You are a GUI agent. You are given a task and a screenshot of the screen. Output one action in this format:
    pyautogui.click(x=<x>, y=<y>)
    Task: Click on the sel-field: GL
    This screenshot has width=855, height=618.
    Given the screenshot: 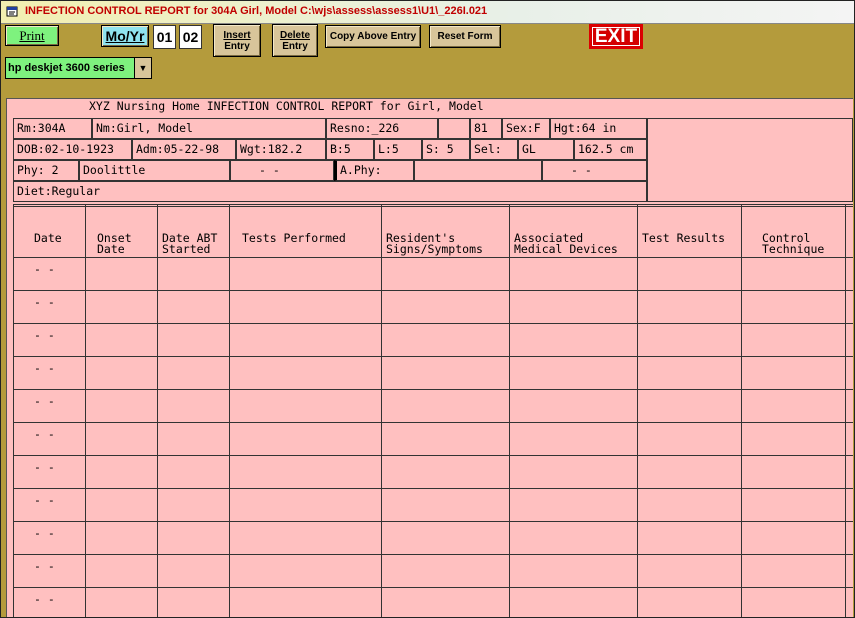 What is the action you would take?
    pyautogui.click(x=546, y=149)
    